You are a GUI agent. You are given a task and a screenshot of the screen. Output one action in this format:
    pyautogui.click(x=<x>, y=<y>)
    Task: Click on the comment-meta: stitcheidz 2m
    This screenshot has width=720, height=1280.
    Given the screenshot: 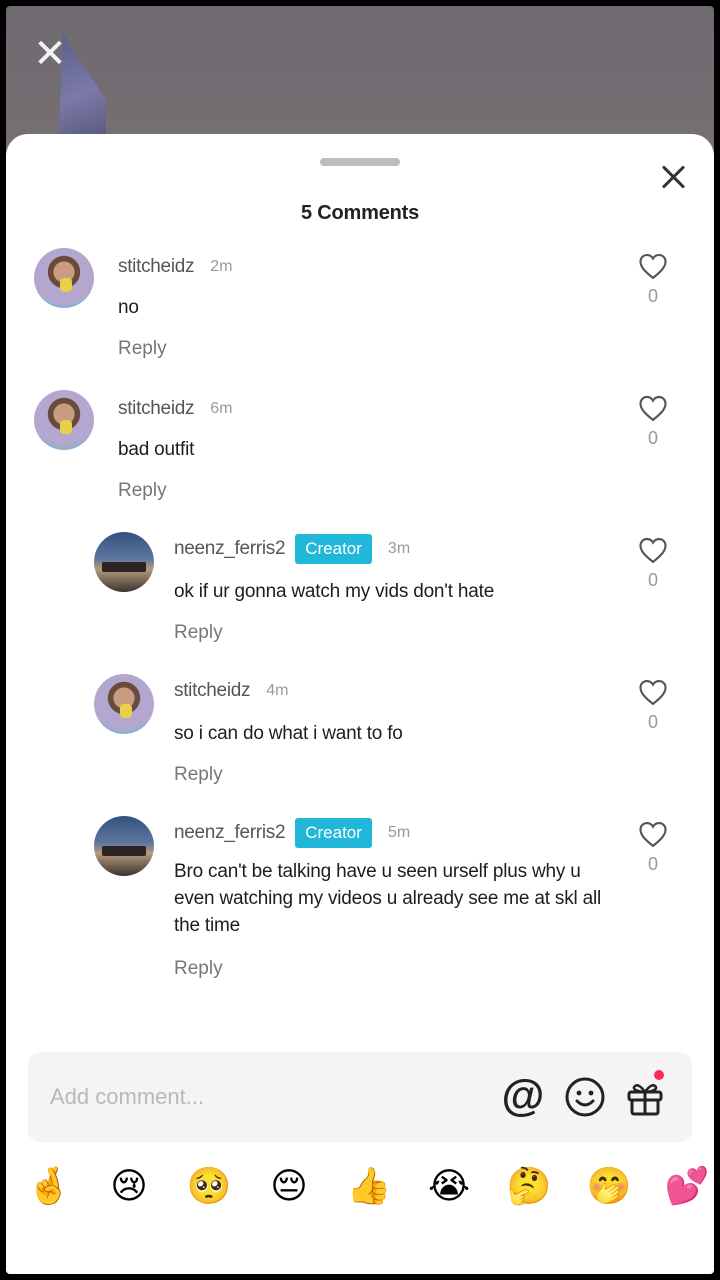 What is the action you would take?
    pyautogui.click(x=175, y=267)
    